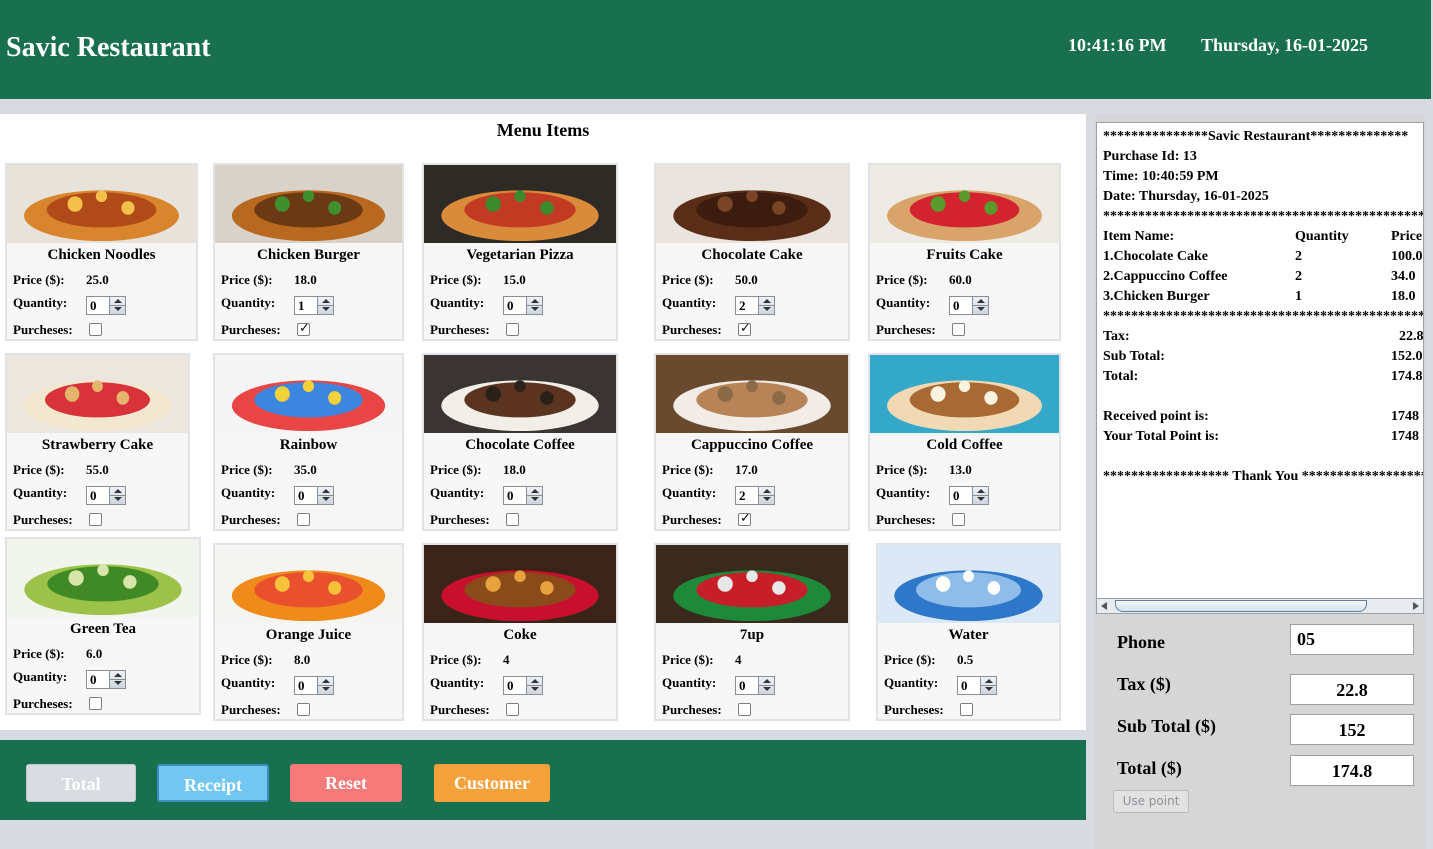  Describe the element at coordinates (103, 578) in the screenshot. I see `green-tea-image` at that location.